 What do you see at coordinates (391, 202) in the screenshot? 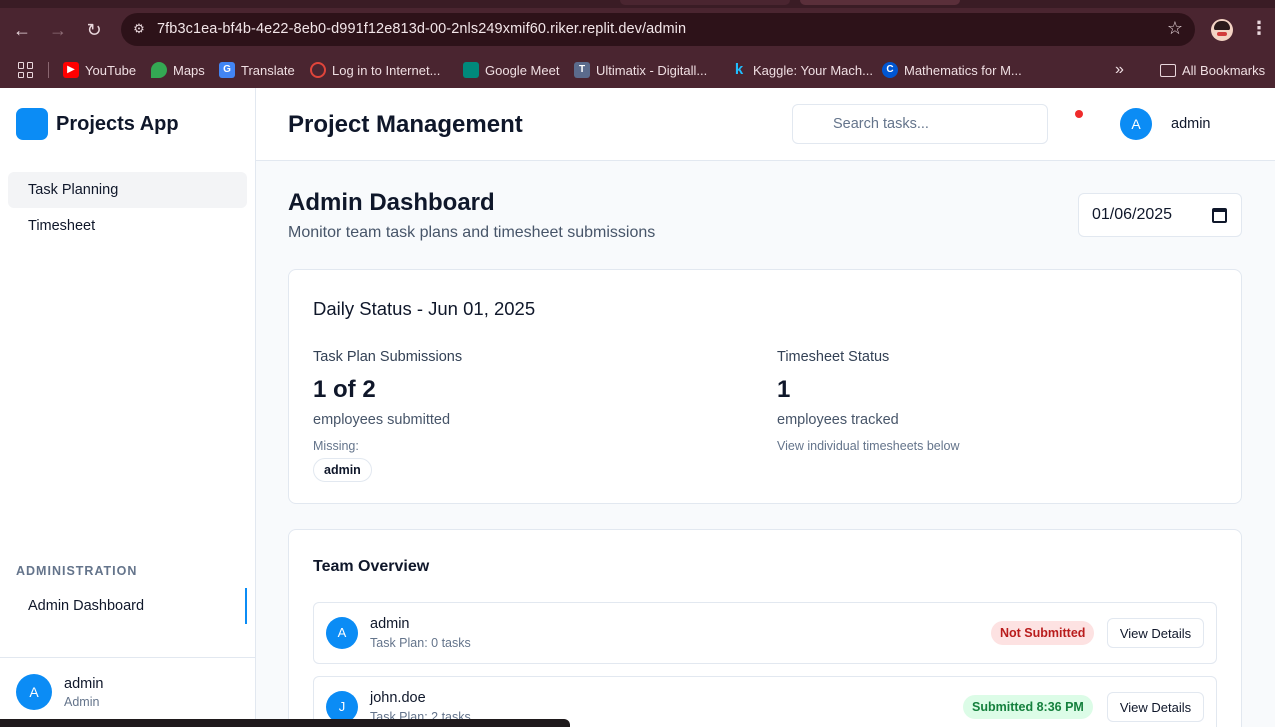
I see `page-title: Admin Dashboard` at bounding box center [391, 202].